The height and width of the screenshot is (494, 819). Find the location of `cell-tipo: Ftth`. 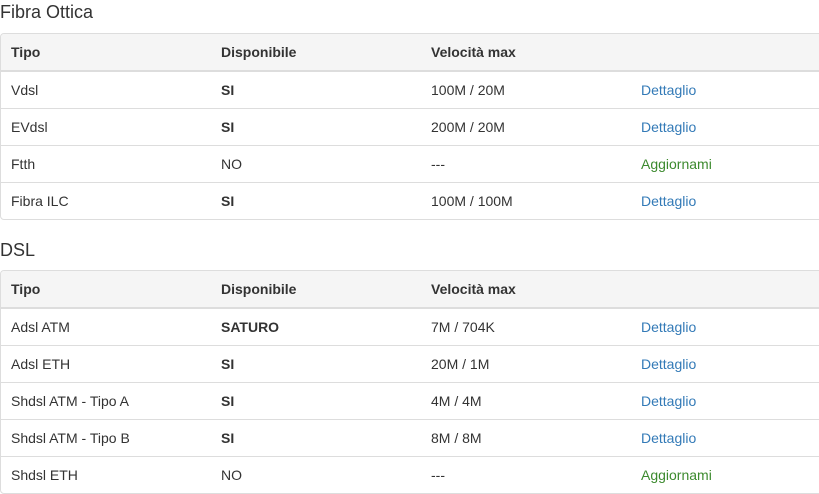

cell-tipo: Ftth is located at coordinates (106, 163).